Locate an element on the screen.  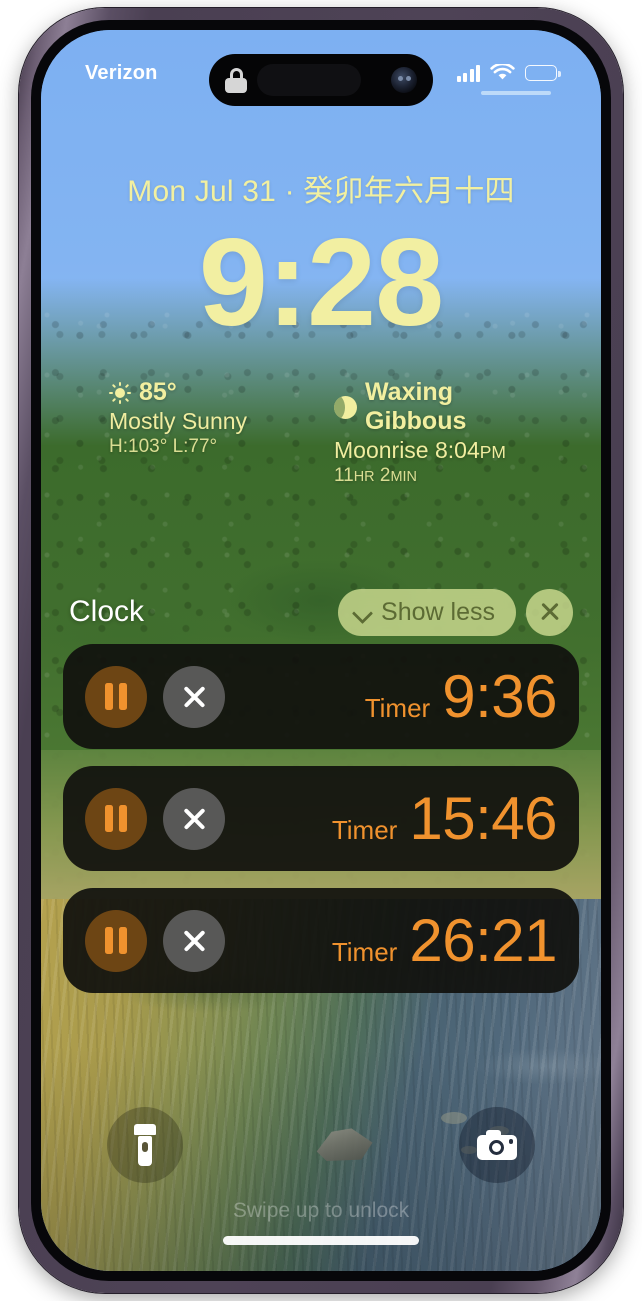
moon-phase: Waxing Gibbous is located at coordinates (416, 406).